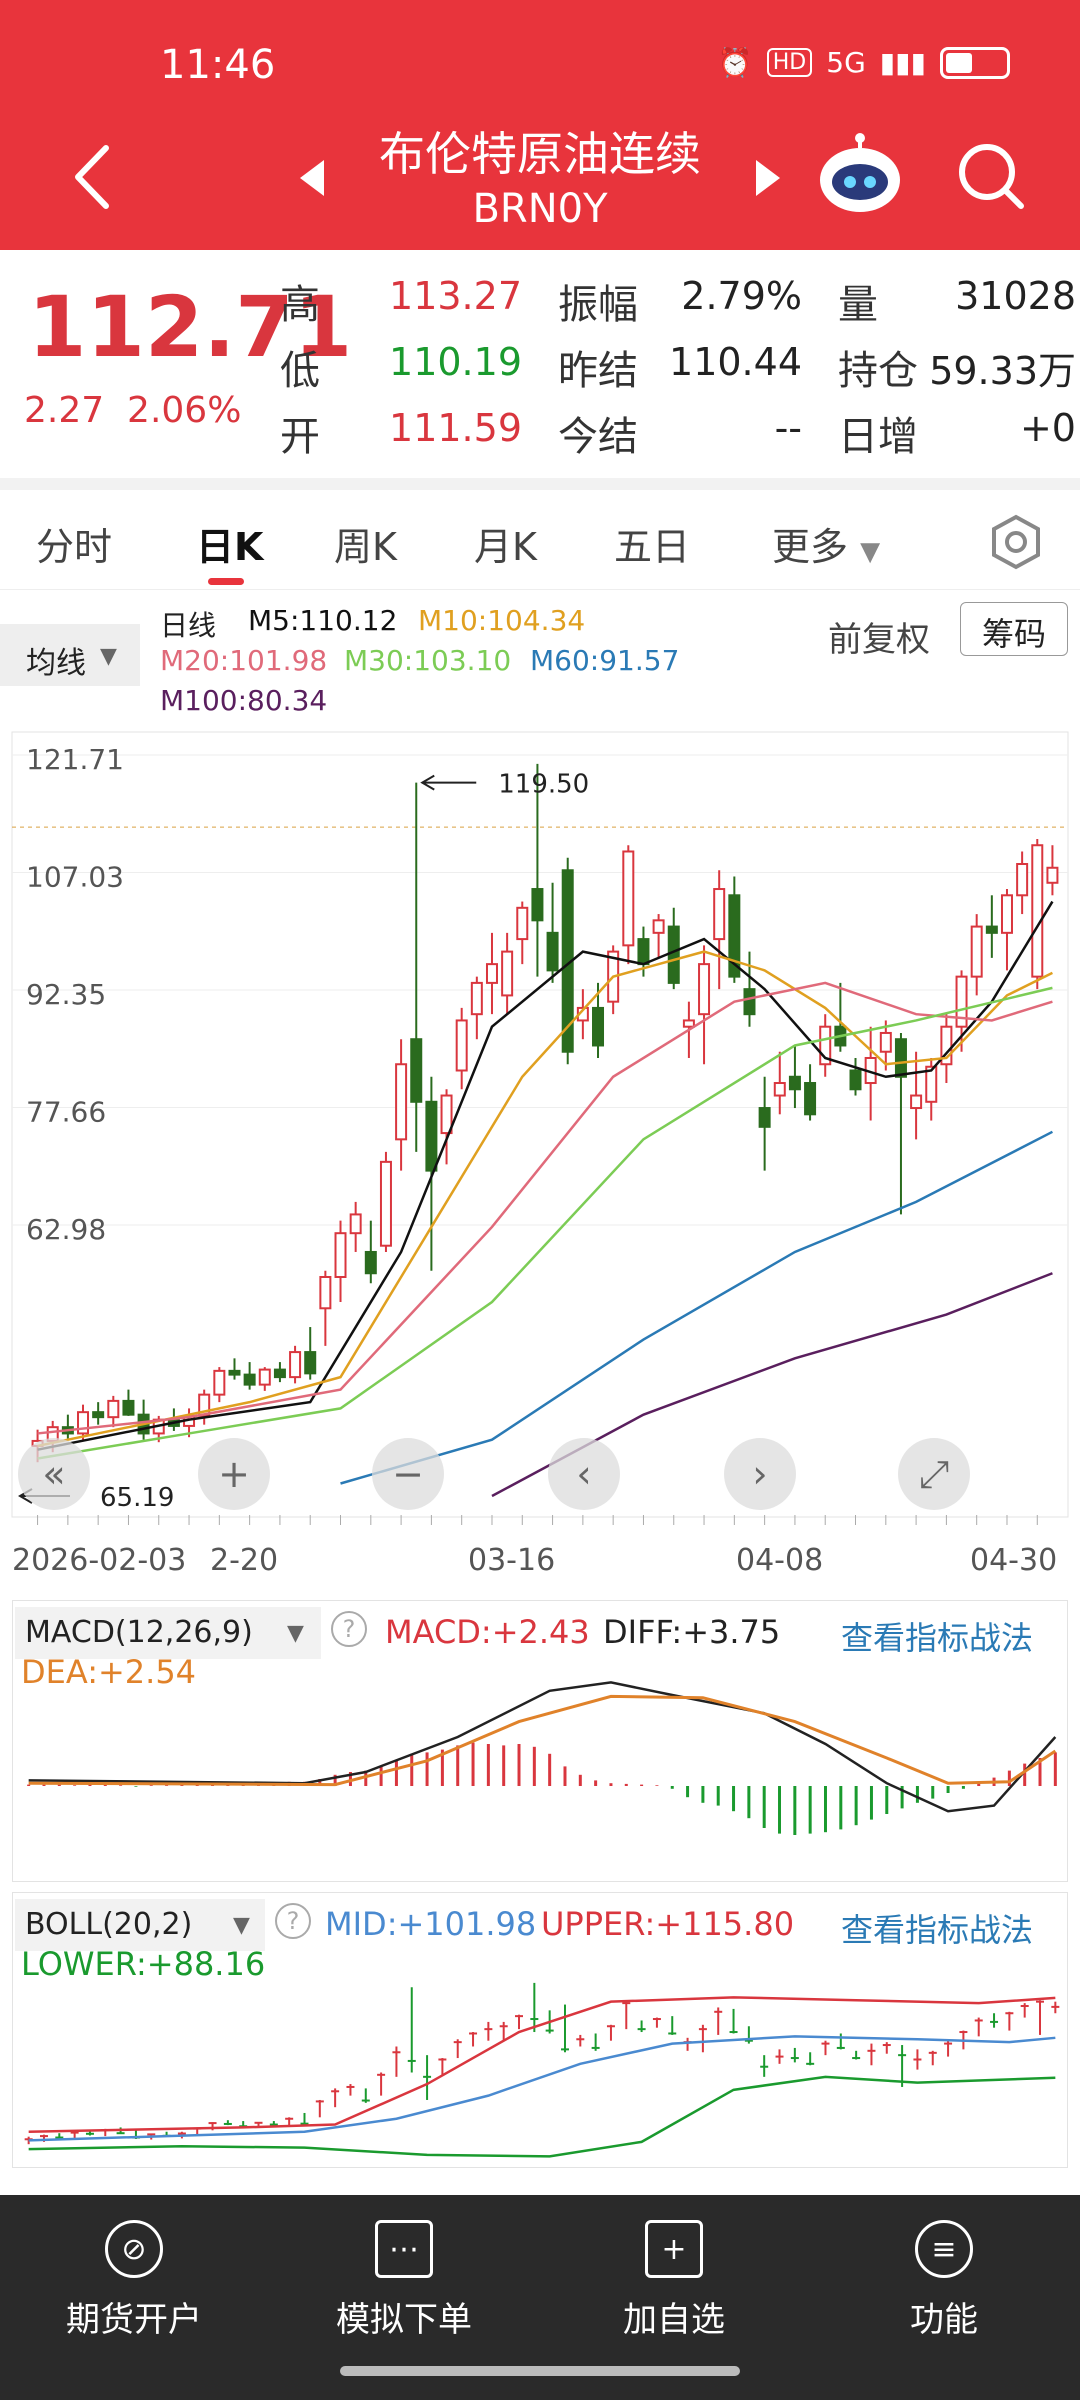 This screenshot has height=2400, width=1080. I want to click on prev-icon: ‹, so click(584, 1474).